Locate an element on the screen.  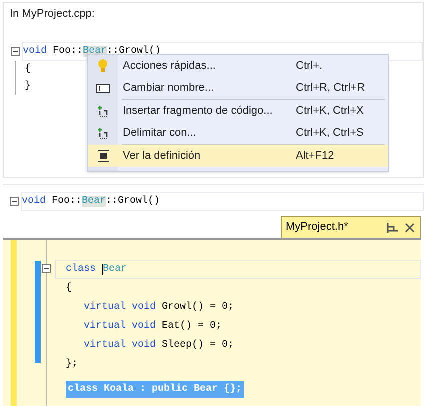
pin-icon is located at coordinates (392, 227).